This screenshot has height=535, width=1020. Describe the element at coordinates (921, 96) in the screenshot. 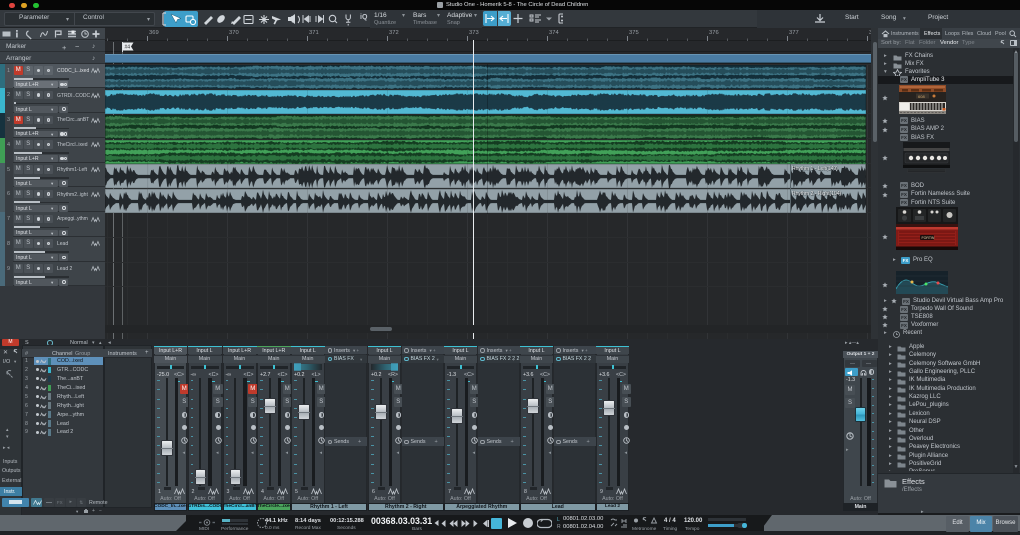

I see `svg-text: 608` at that location.